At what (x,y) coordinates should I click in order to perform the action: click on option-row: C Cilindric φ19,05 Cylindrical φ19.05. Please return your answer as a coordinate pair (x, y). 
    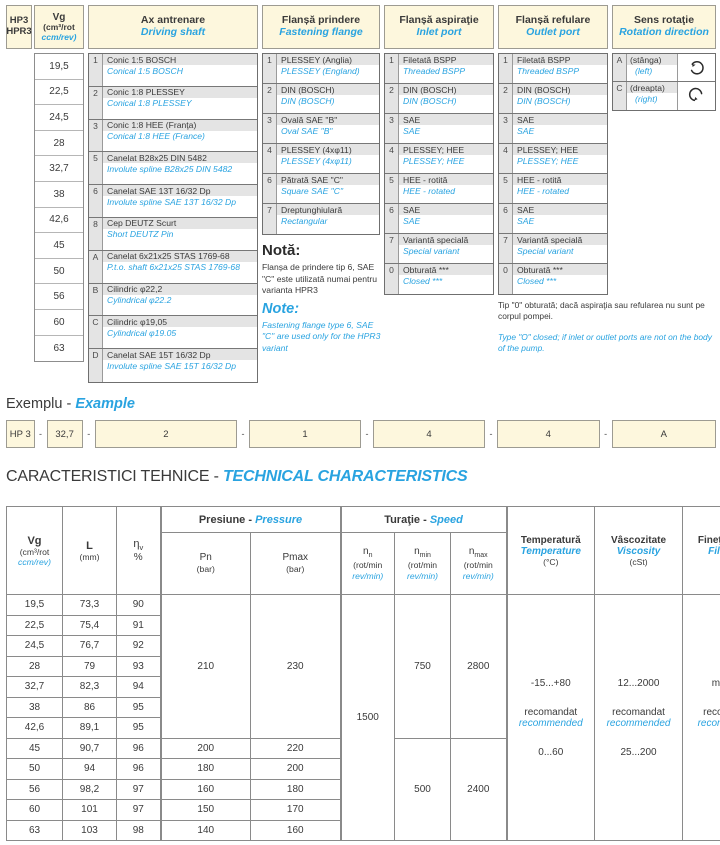
    Looking at the image, I should click on (173, 333).